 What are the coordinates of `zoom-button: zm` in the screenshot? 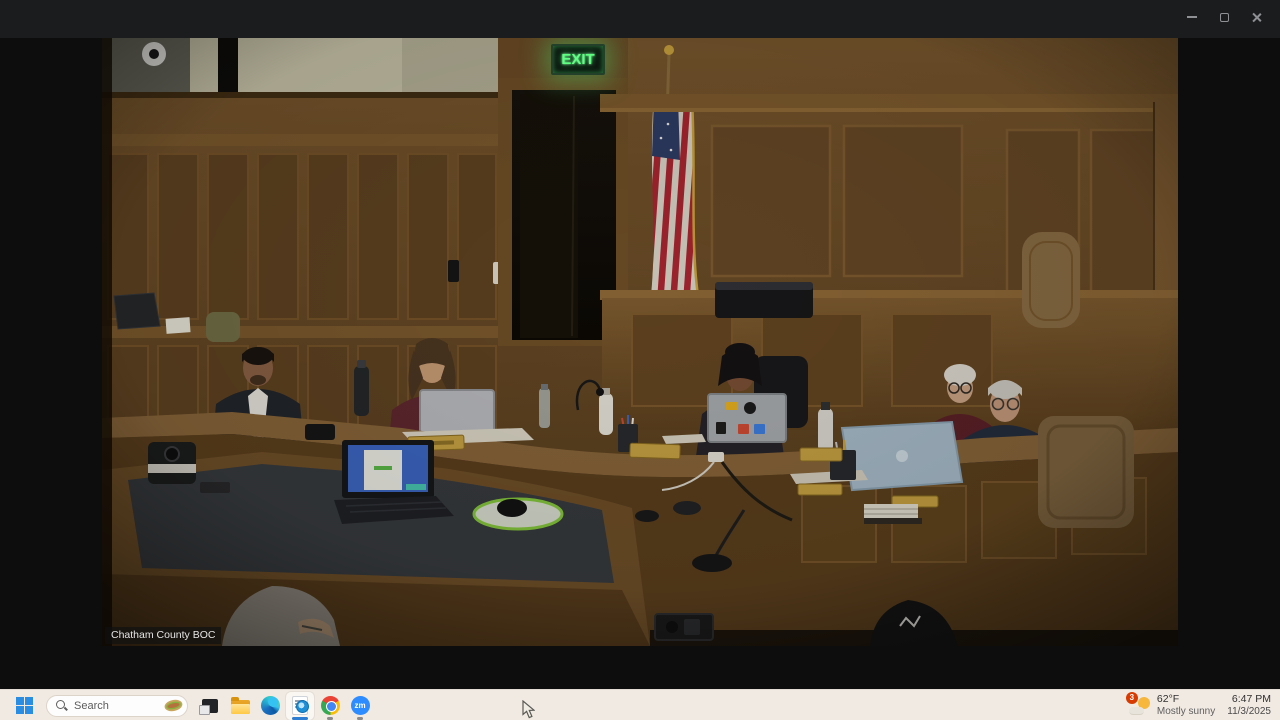 It's located at (360, 706).